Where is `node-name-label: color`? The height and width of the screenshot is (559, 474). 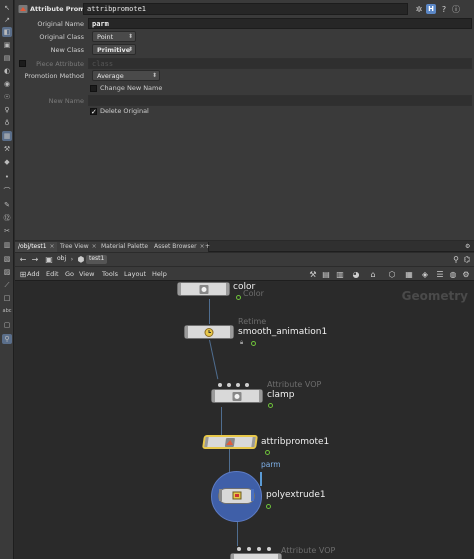
node-name-label: color is located at coordinates (244, 287).